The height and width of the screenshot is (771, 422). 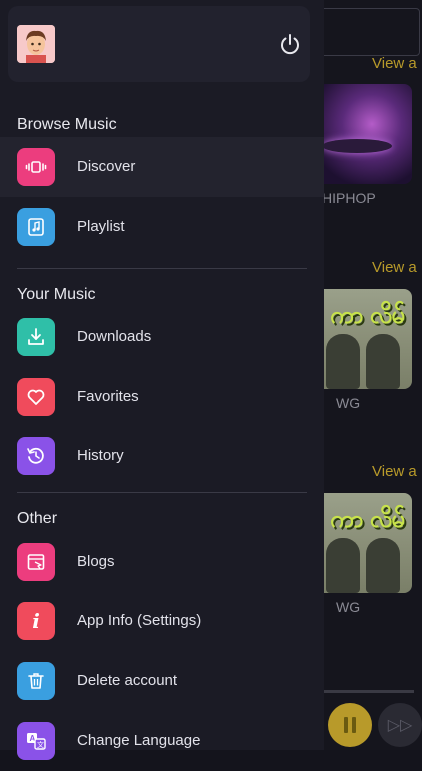 I want to click on download-icon, so click(x=36, y=337).